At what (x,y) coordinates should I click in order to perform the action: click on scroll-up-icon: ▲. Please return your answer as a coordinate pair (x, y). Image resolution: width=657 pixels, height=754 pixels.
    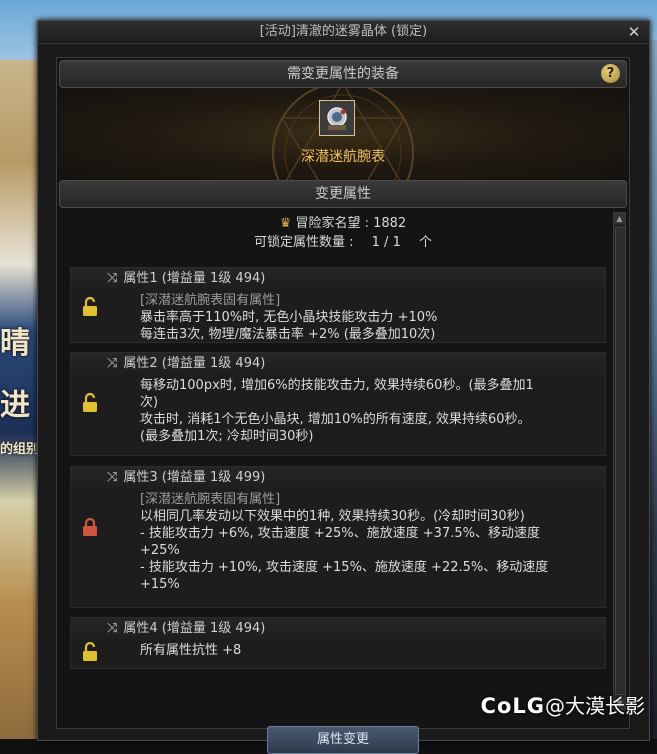
    Looking at the image, I should click on (619, 218).